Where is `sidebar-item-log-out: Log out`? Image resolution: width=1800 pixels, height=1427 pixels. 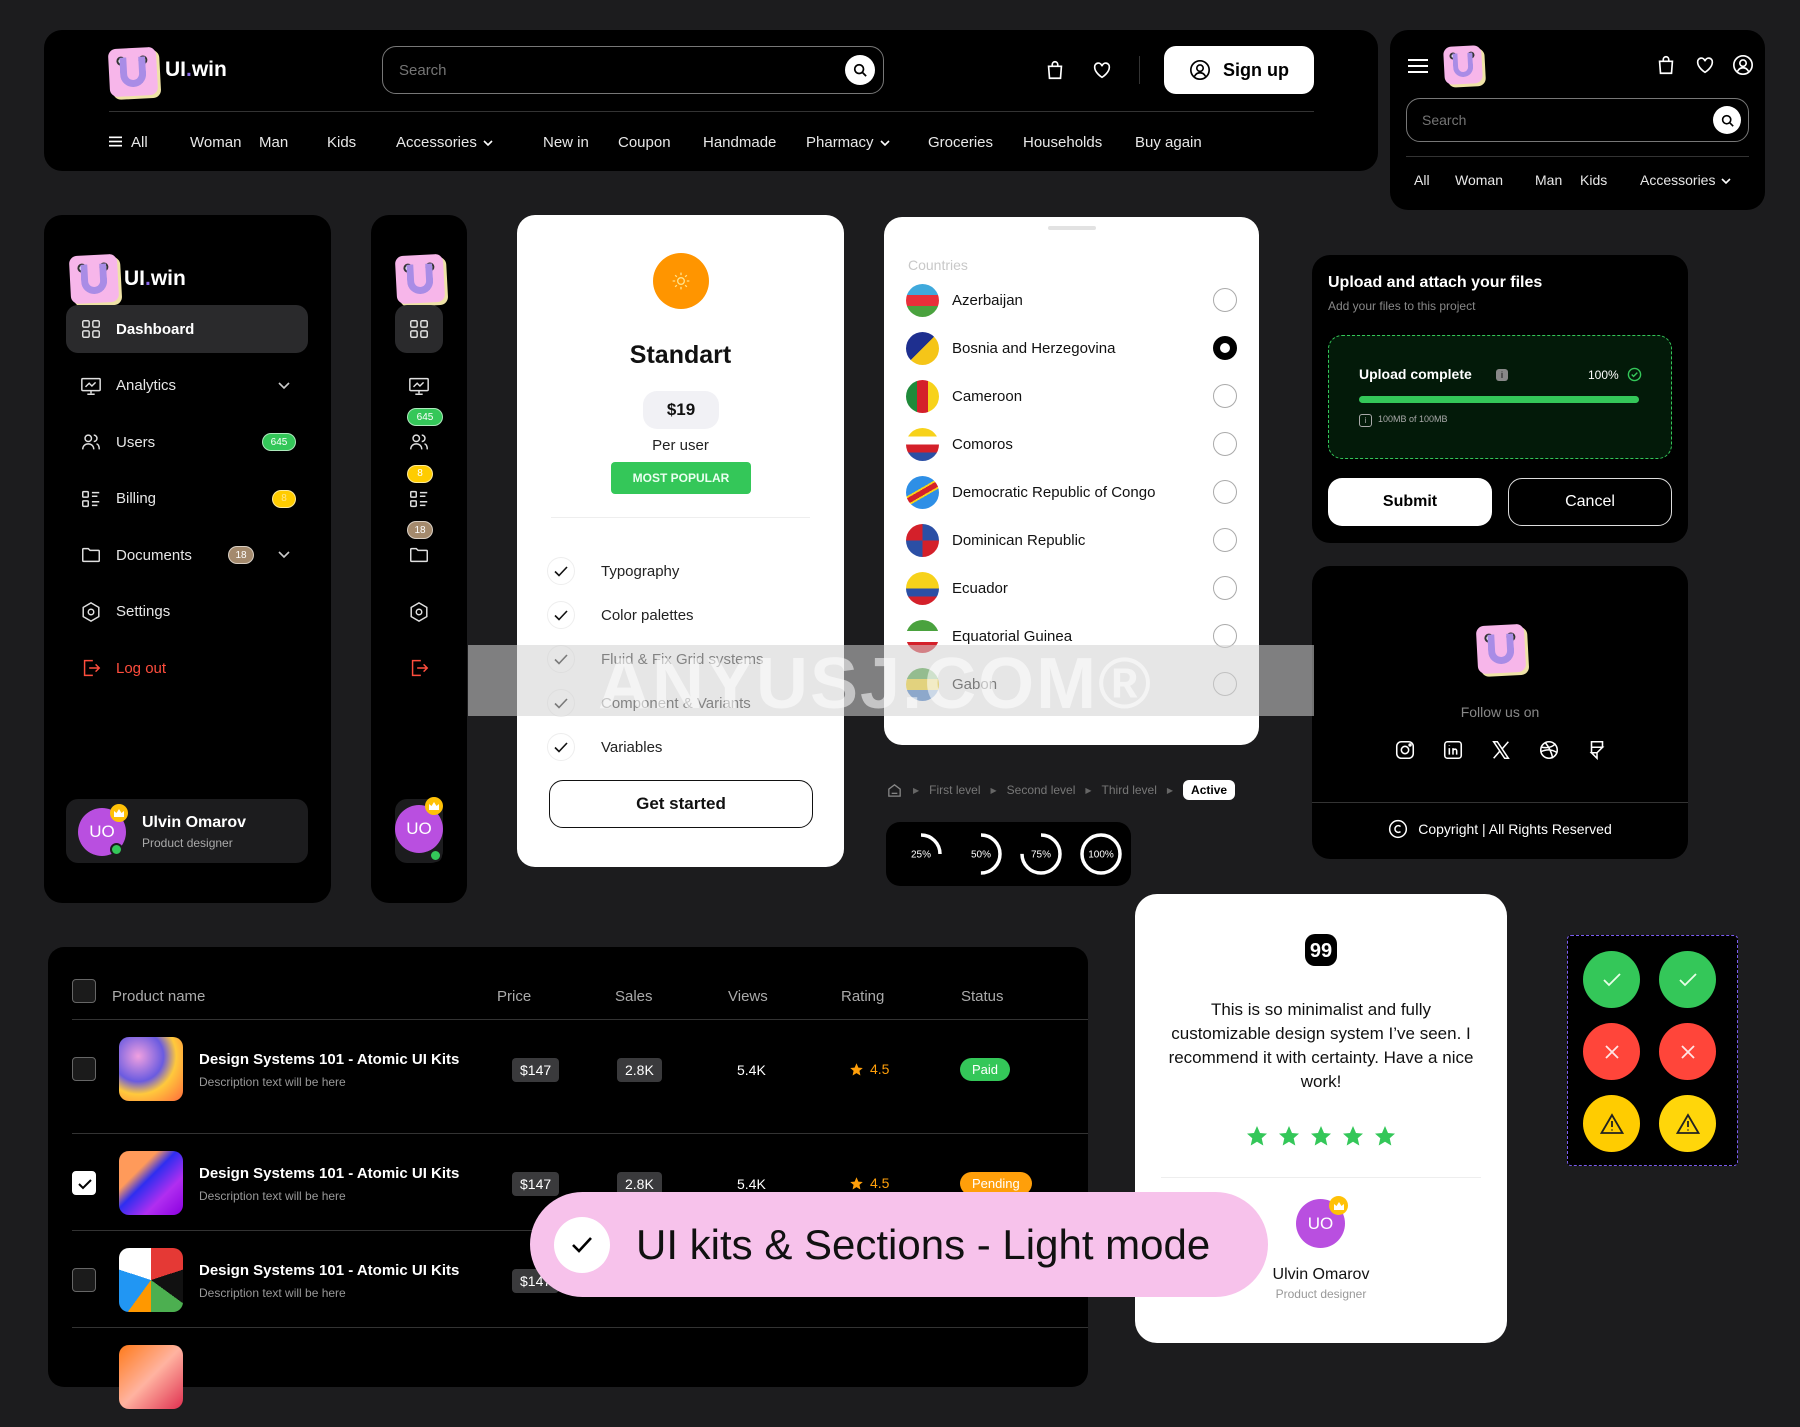
sidebar-item-log-out: Log out is located at coordinates (187, 668).